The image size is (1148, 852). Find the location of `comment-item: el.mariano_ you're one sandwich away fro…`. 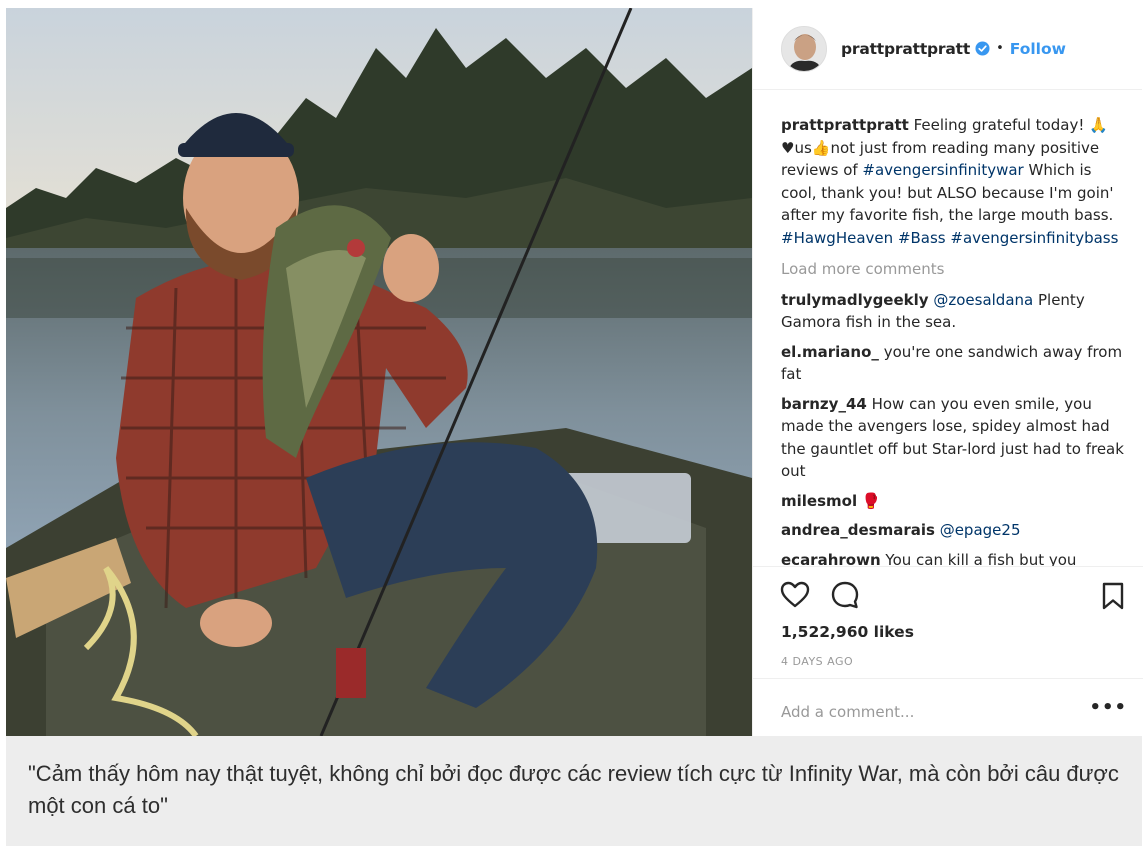

comment-item: el.mariano_ you're one sandwich away fro… is located at coordinates (956, 363).